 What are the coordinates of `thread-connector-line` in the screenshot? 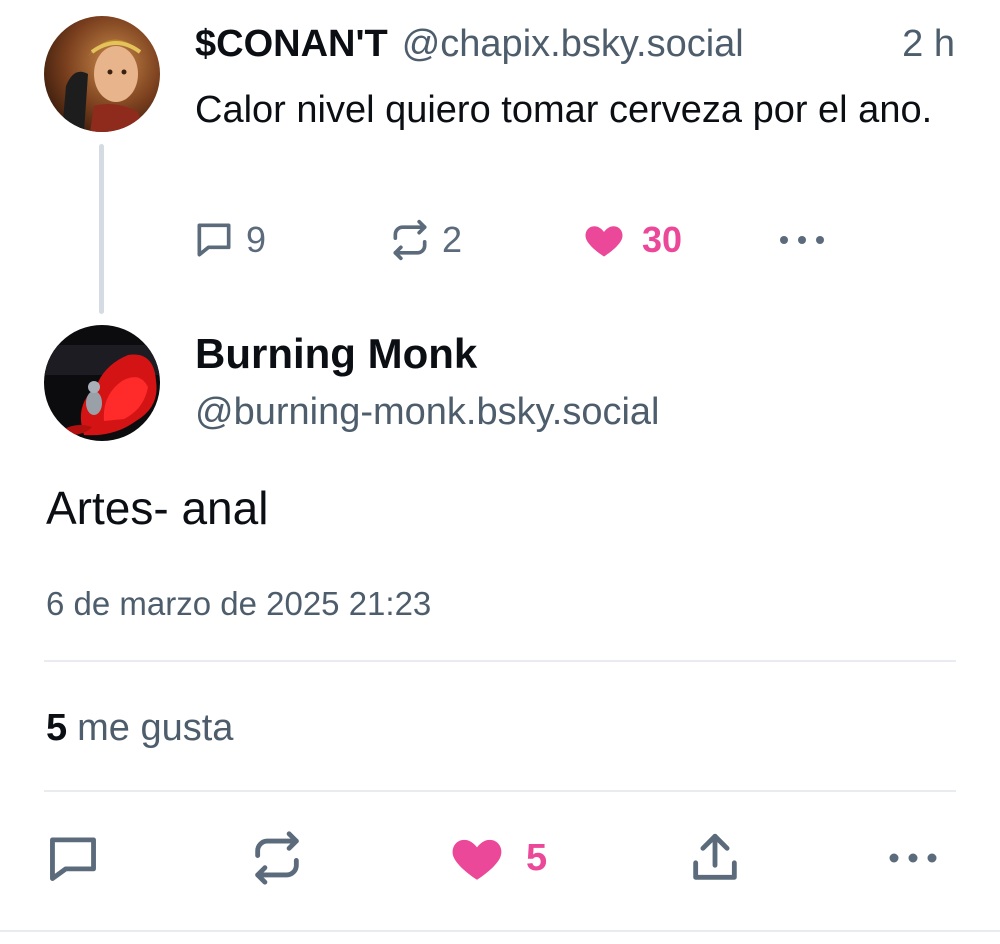 It's located at (101, 229).